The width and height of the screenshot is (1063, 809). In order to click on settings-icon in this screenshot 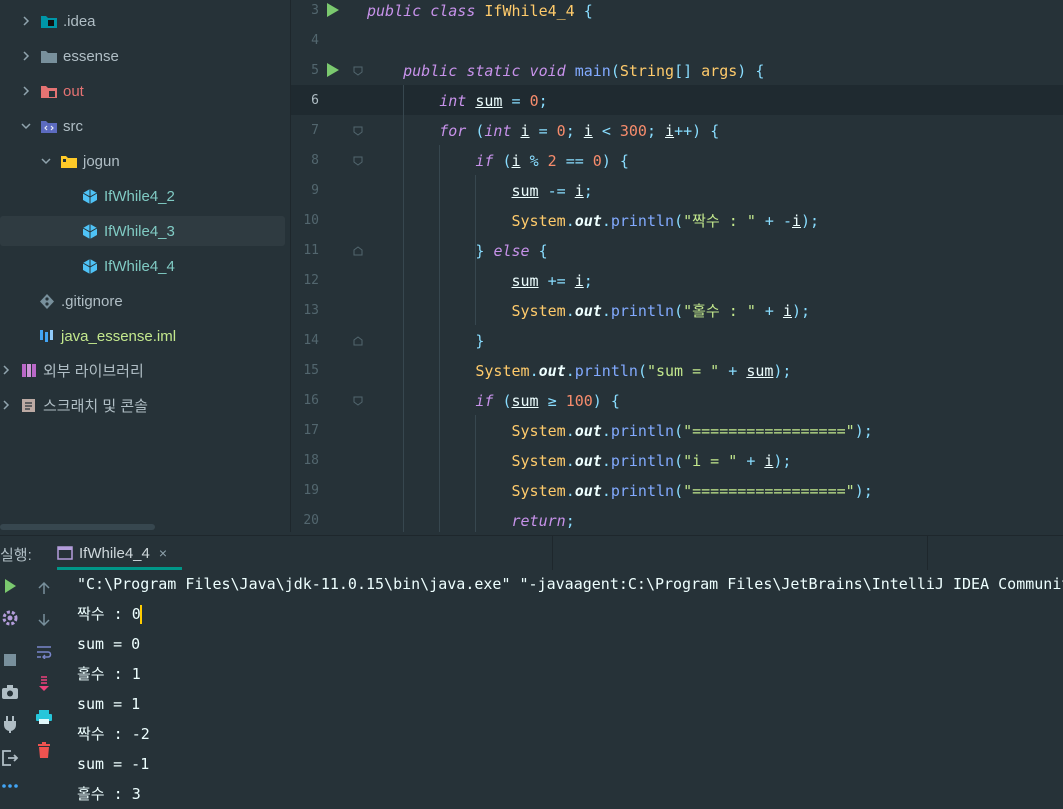, I will do `click(10, 618)`.